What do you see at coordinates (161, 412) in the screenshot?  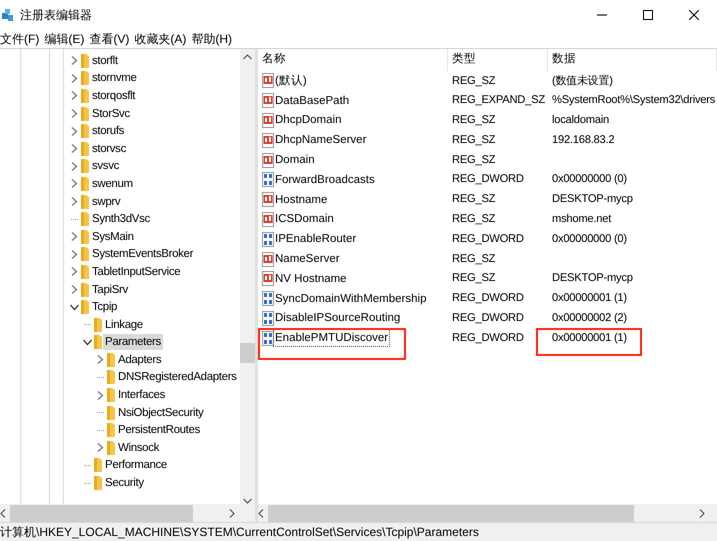 I see `tree-item: NsiObjectSecurity` at bounding box center [161, 412].